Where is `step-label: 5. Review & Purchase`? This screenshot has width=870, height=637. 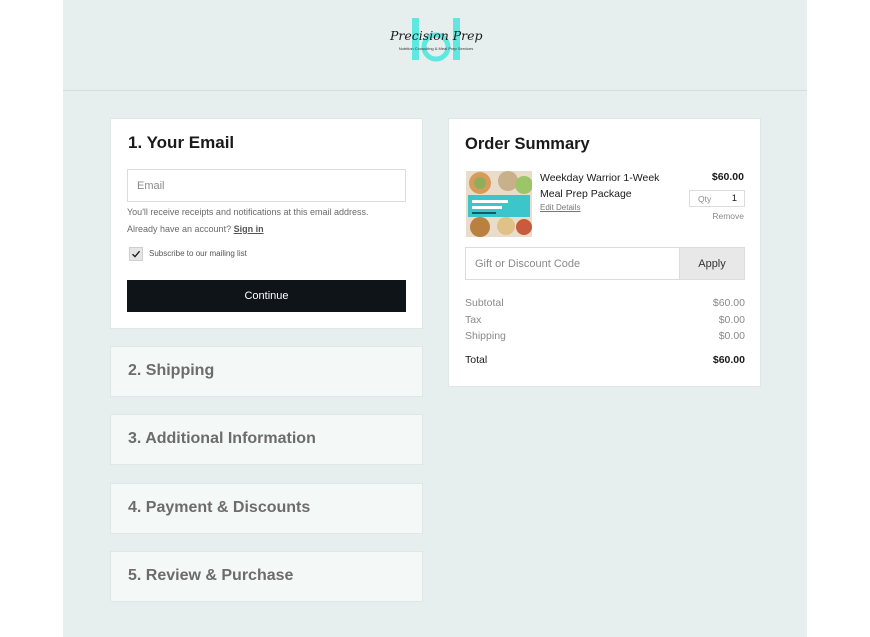 step-label: 5. Review & Purchase is located at coordinates (211, 575).